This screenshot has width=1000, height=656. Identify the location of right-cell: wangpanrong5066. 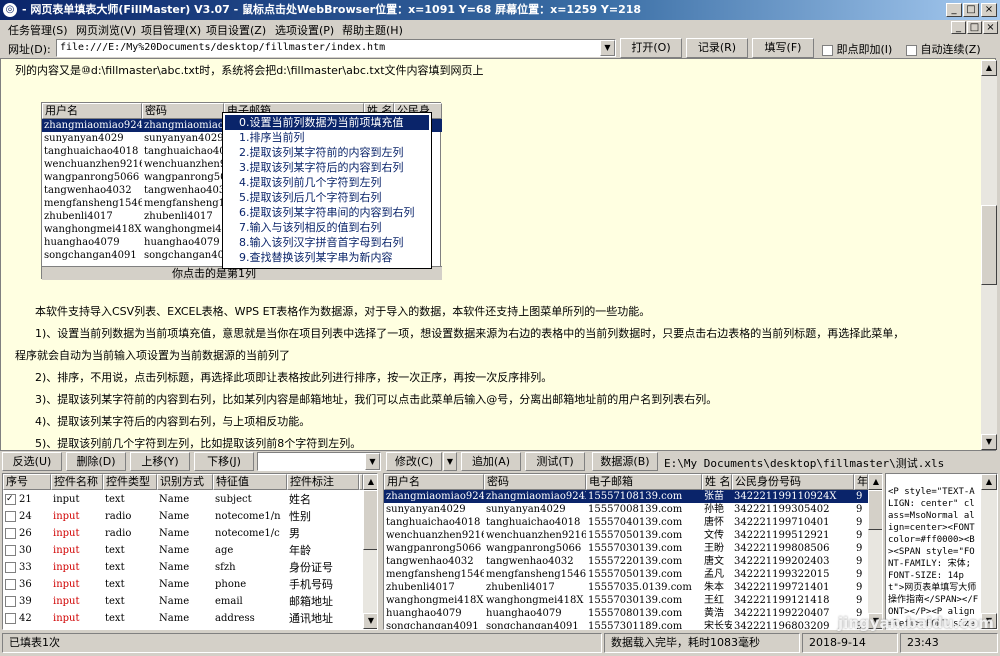
(534, 548).